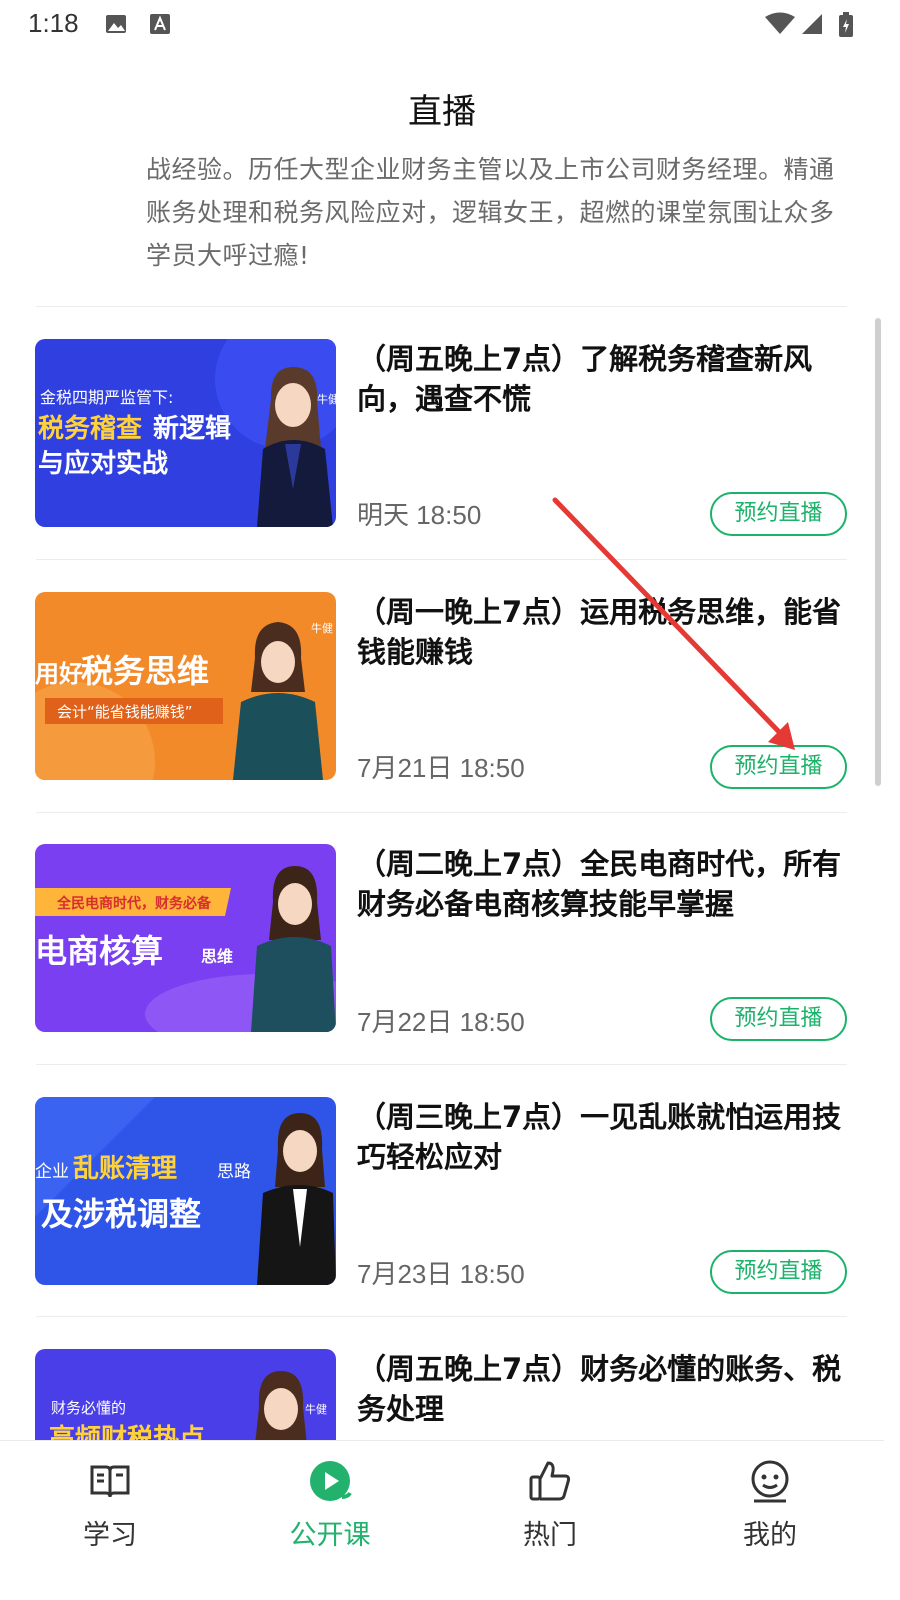 The image size is (900, 1600). Describe the element at coordinates (330, 1535) in the screenshot. I see `nav-label: 公开课` at that location.